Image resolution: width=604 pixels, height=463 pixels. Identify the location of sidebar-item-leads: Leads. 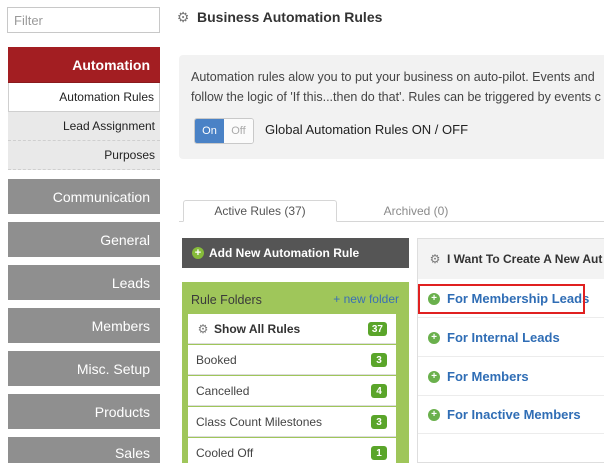
(84, 282).